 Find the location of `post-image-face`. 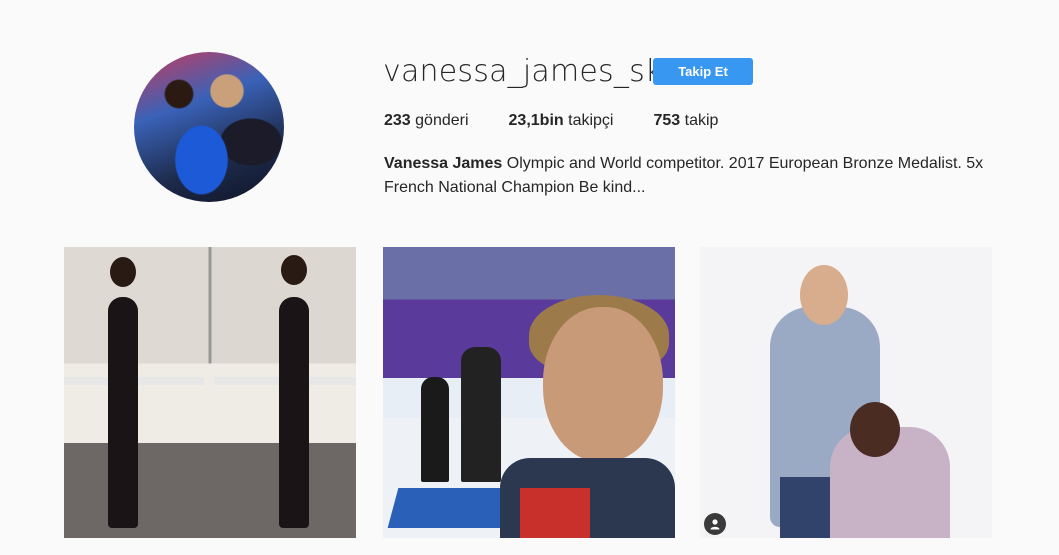

post-image-face is located at coordinates (603, 384).